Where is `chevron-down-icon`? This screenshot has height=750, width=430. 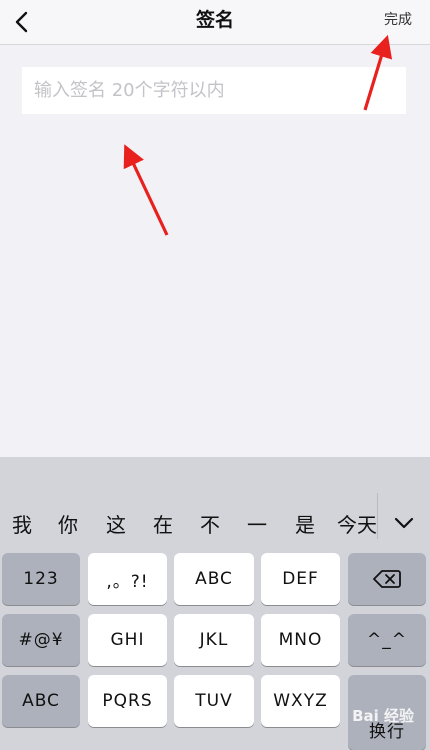 chevron-down-icon is located at coordinates (404, 523).